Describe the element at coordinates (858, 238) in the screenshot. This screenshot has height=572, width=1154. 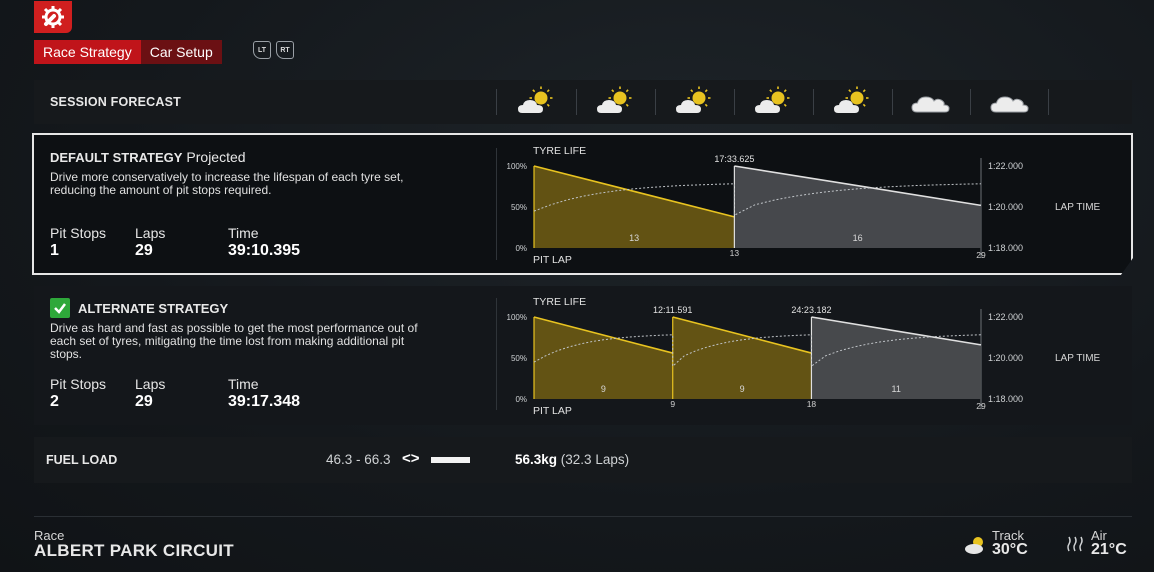
I see `stint-laps-label: 16` at that location.